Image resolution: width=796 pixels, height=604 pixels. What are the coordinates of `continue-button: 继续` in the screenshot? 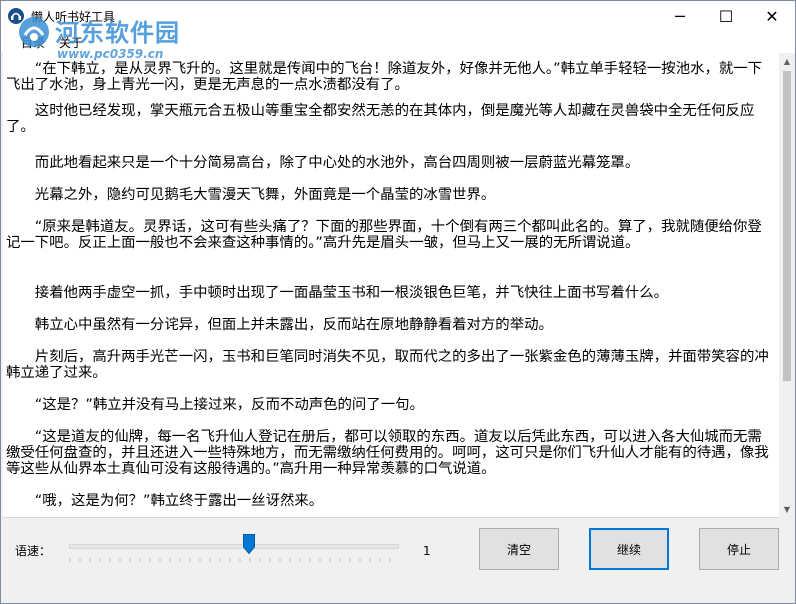 It's located at (629, 549).